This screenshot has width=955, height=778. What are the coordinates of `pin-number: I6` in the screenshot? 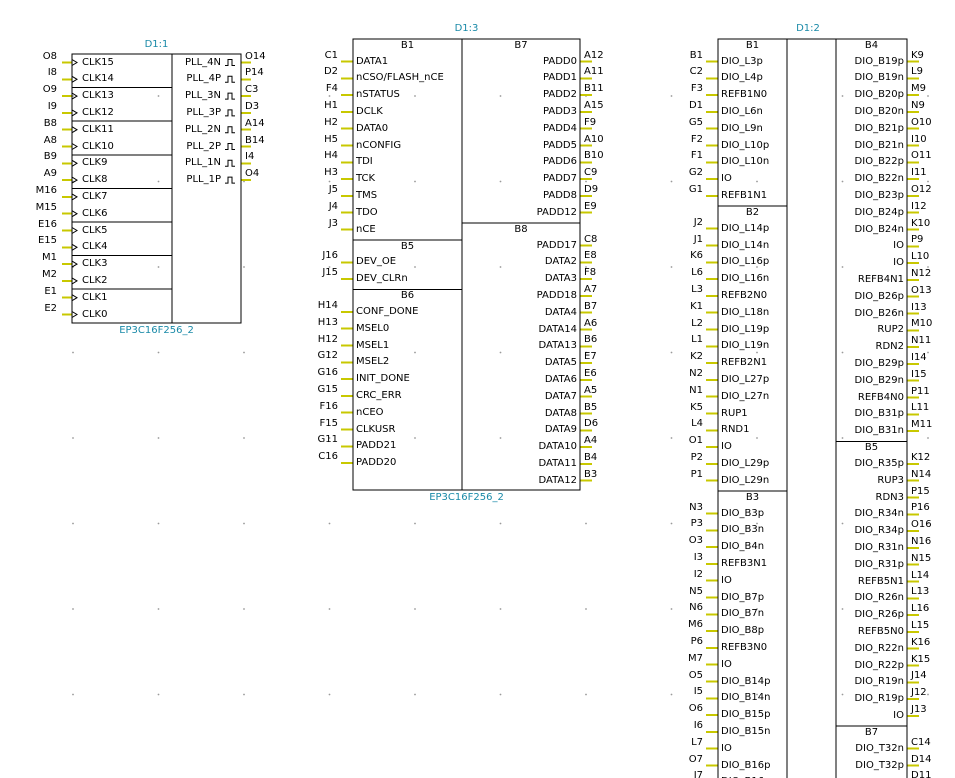 It's located at (698, 725).